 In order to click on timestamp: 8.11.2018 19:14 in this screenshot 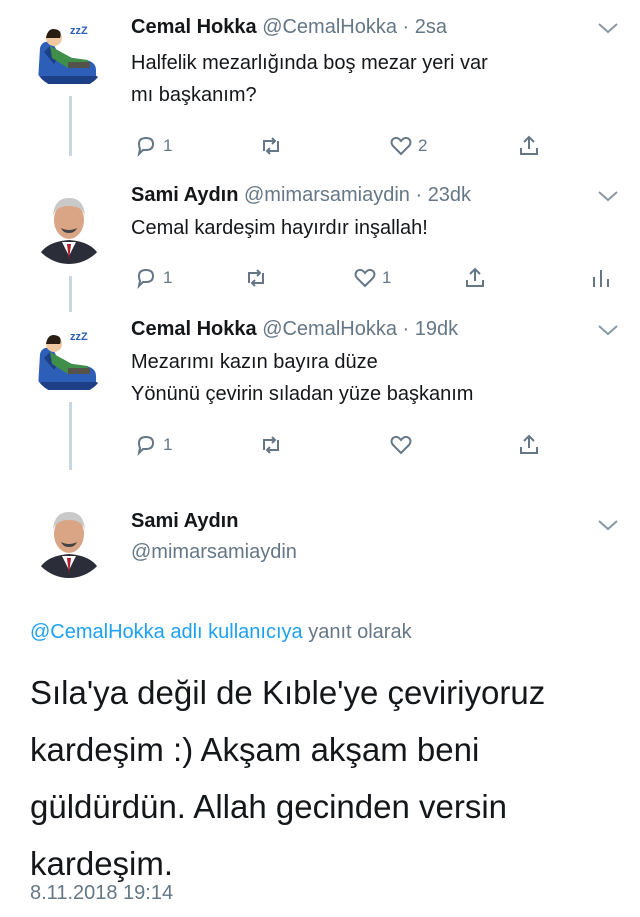, I will do `click(101, 893)`.